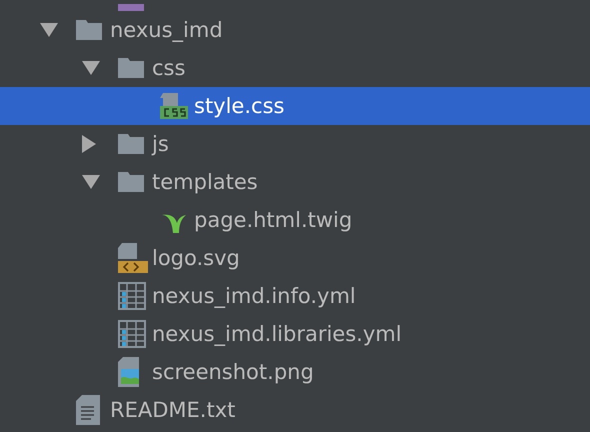 Image resolution: width=590 pixels, height=432 pixels. I want to click on file-name: style.css, so click(239, 106).